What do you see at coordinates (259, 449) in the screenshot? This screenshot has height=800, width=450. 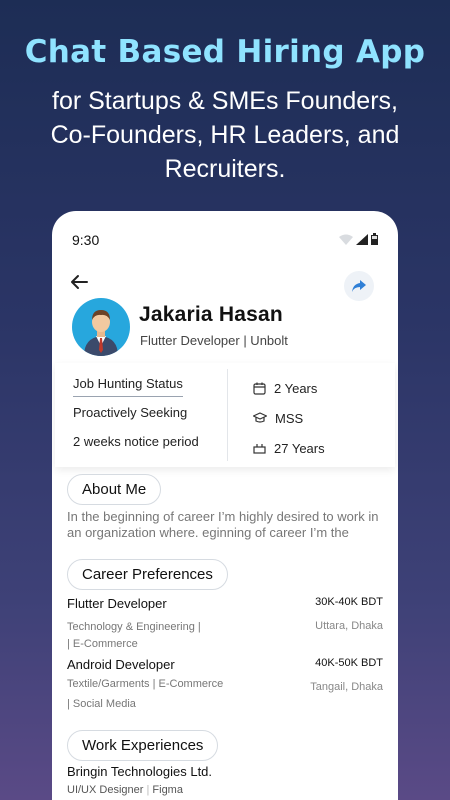 I see `cake-icon` at bounding box center [259, 449].